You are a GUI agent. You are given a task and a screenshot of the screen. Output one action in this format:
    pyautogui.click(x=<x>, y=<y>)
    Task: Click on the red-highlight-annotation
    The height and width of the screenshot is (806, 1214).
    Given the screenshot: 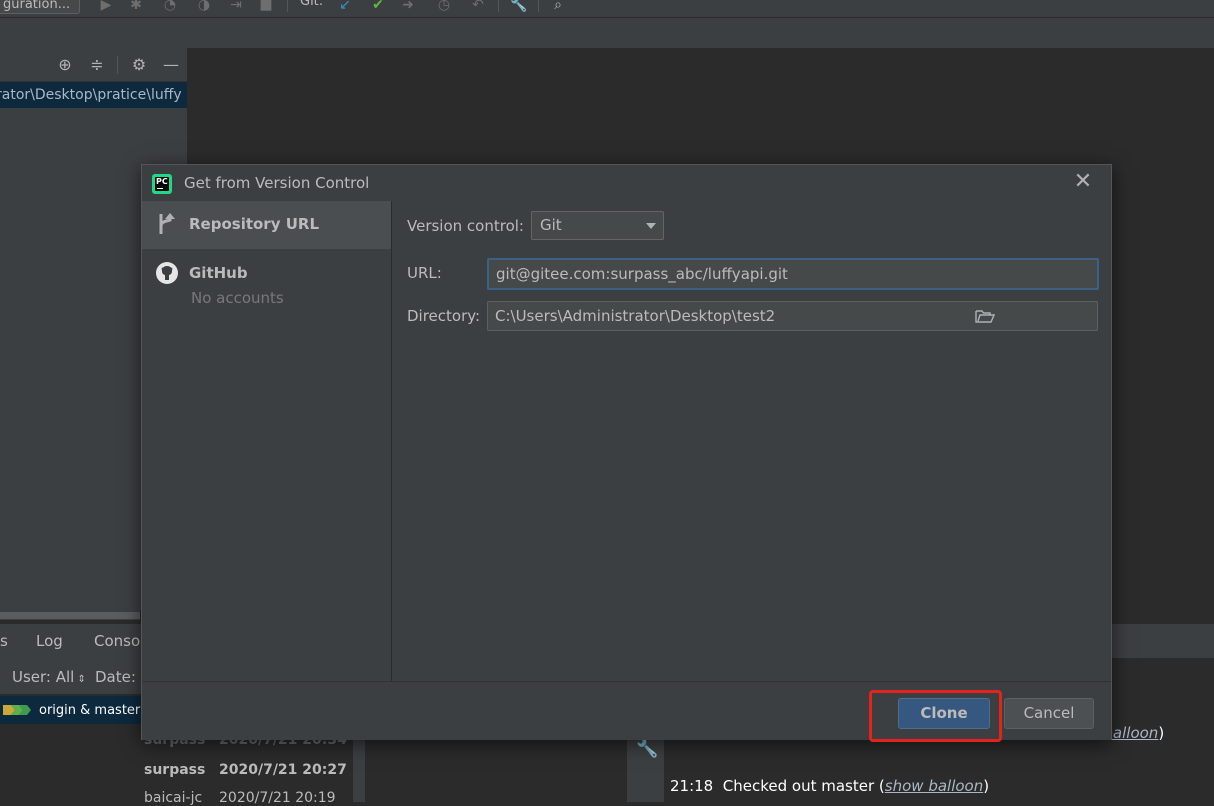 What is the action you would take?
    pyautogui.click(x=935, y=716)
    